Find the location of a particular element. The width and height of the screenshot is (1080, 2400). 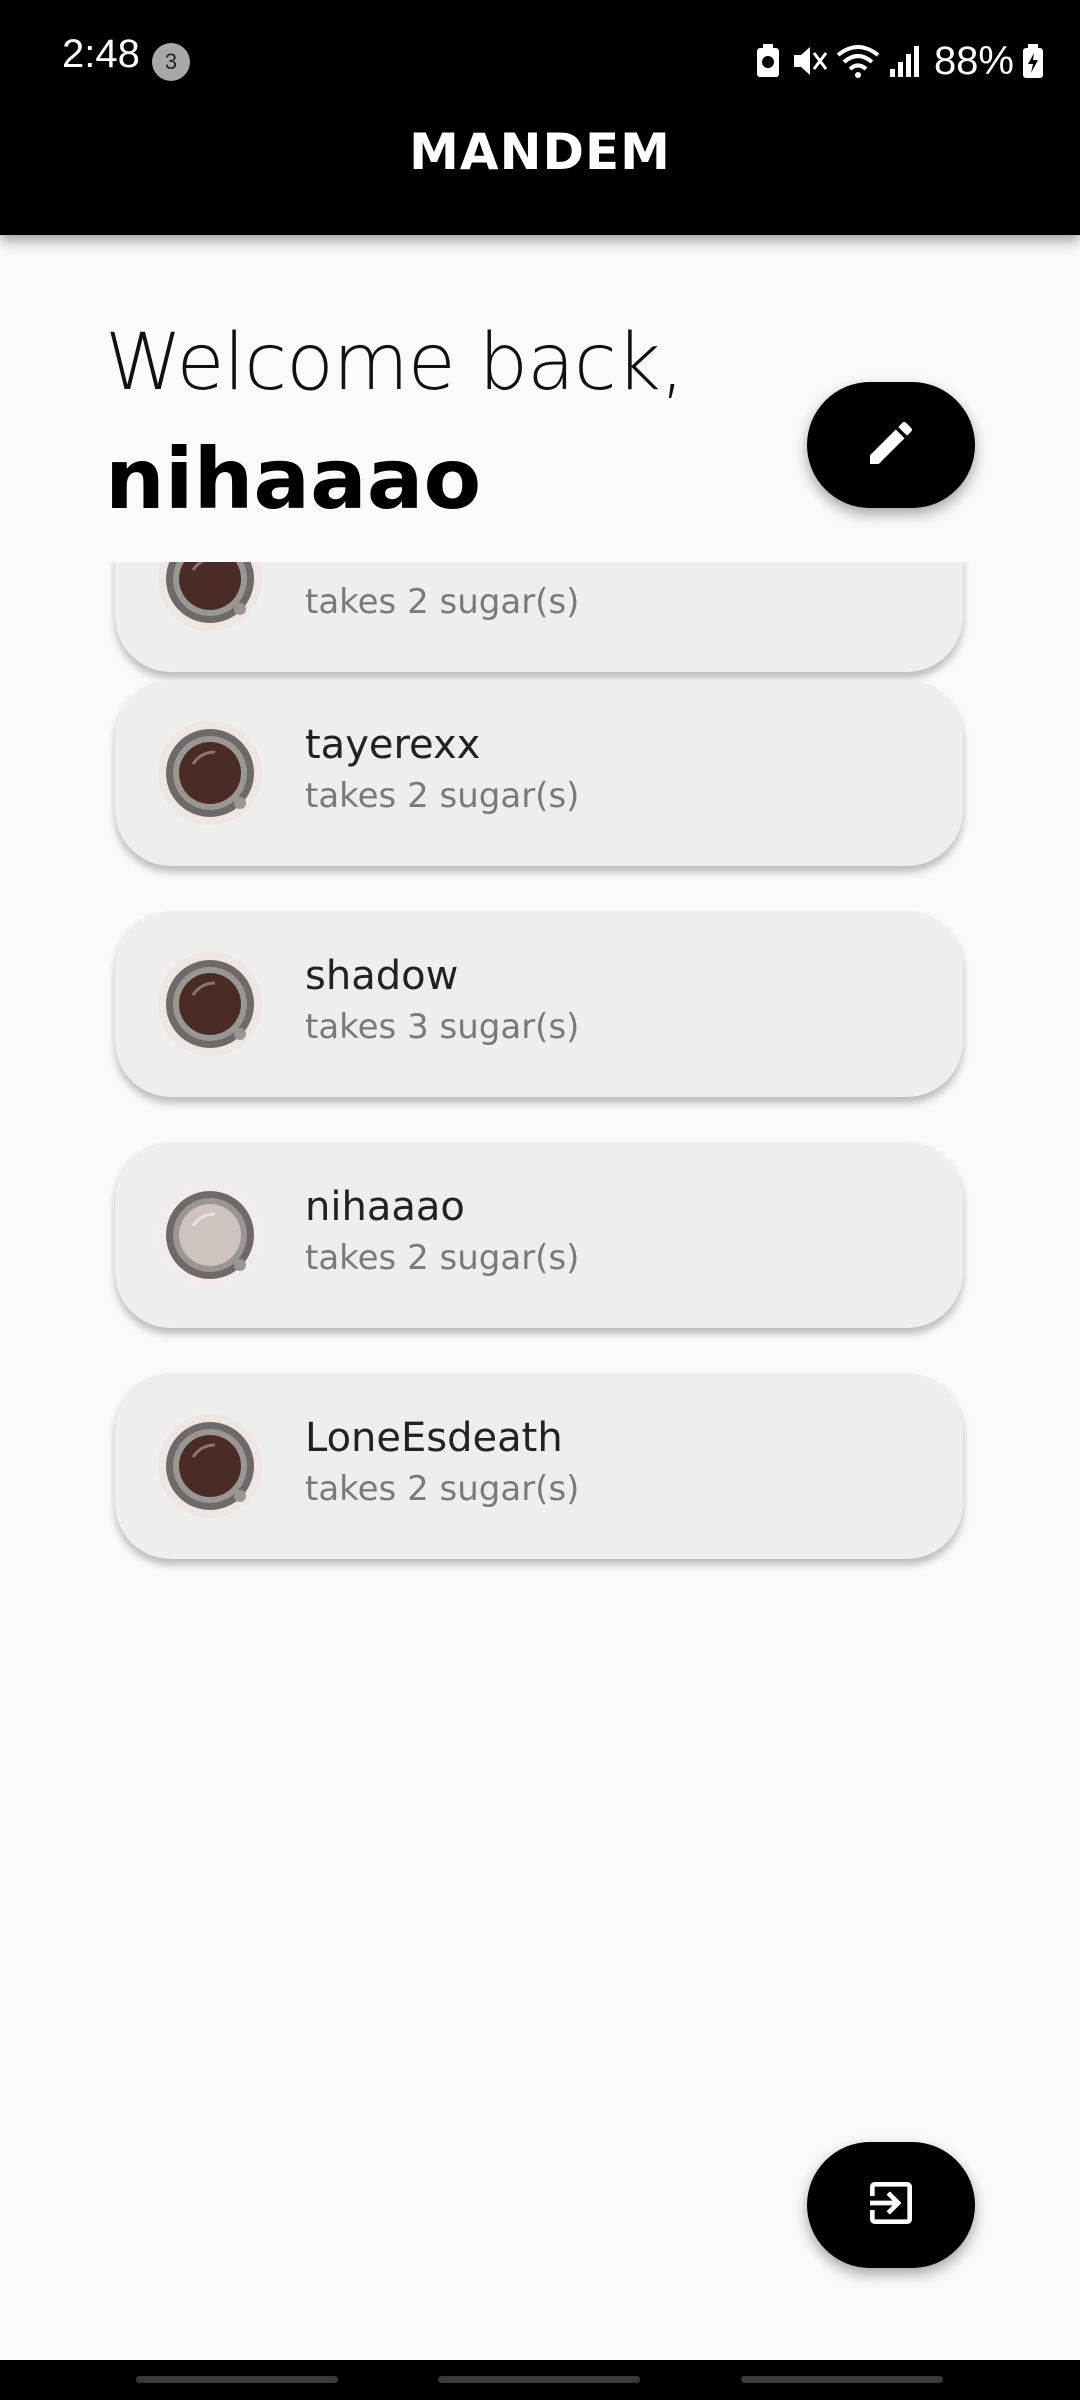

battery-saver-icon is located at coordinates (768, 61).